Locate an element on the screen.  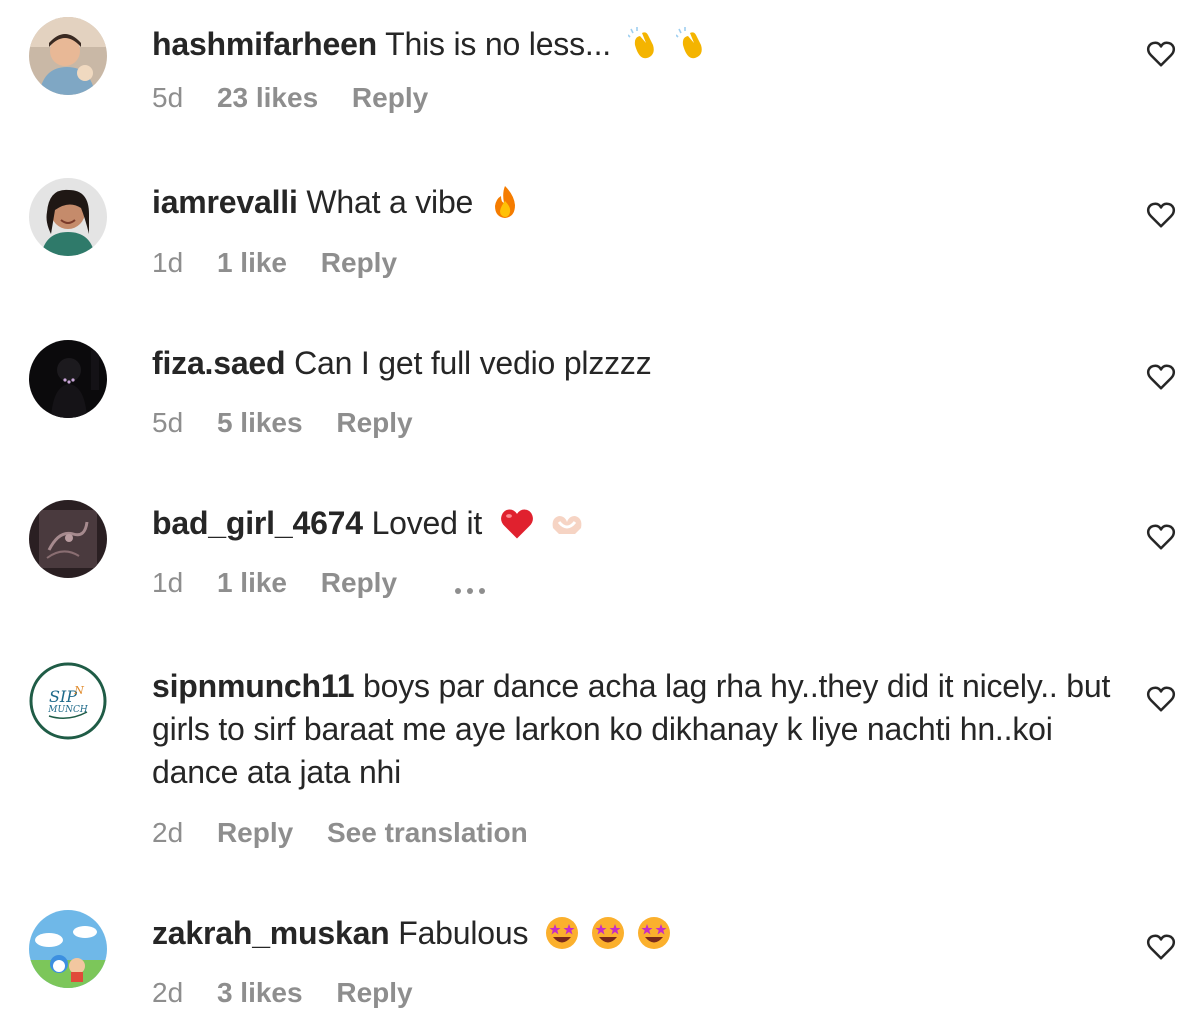
comment-body: zakrah_muskan Fabulous 2d 3 likes Reply is located at coordinates (632, 961).